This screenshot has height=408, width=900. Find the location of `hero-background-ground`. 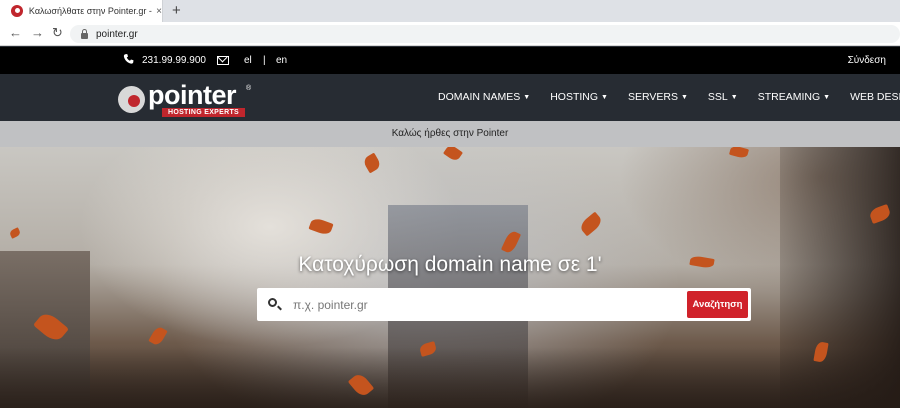

hero-background-ground is located at coordinates (450, 377).